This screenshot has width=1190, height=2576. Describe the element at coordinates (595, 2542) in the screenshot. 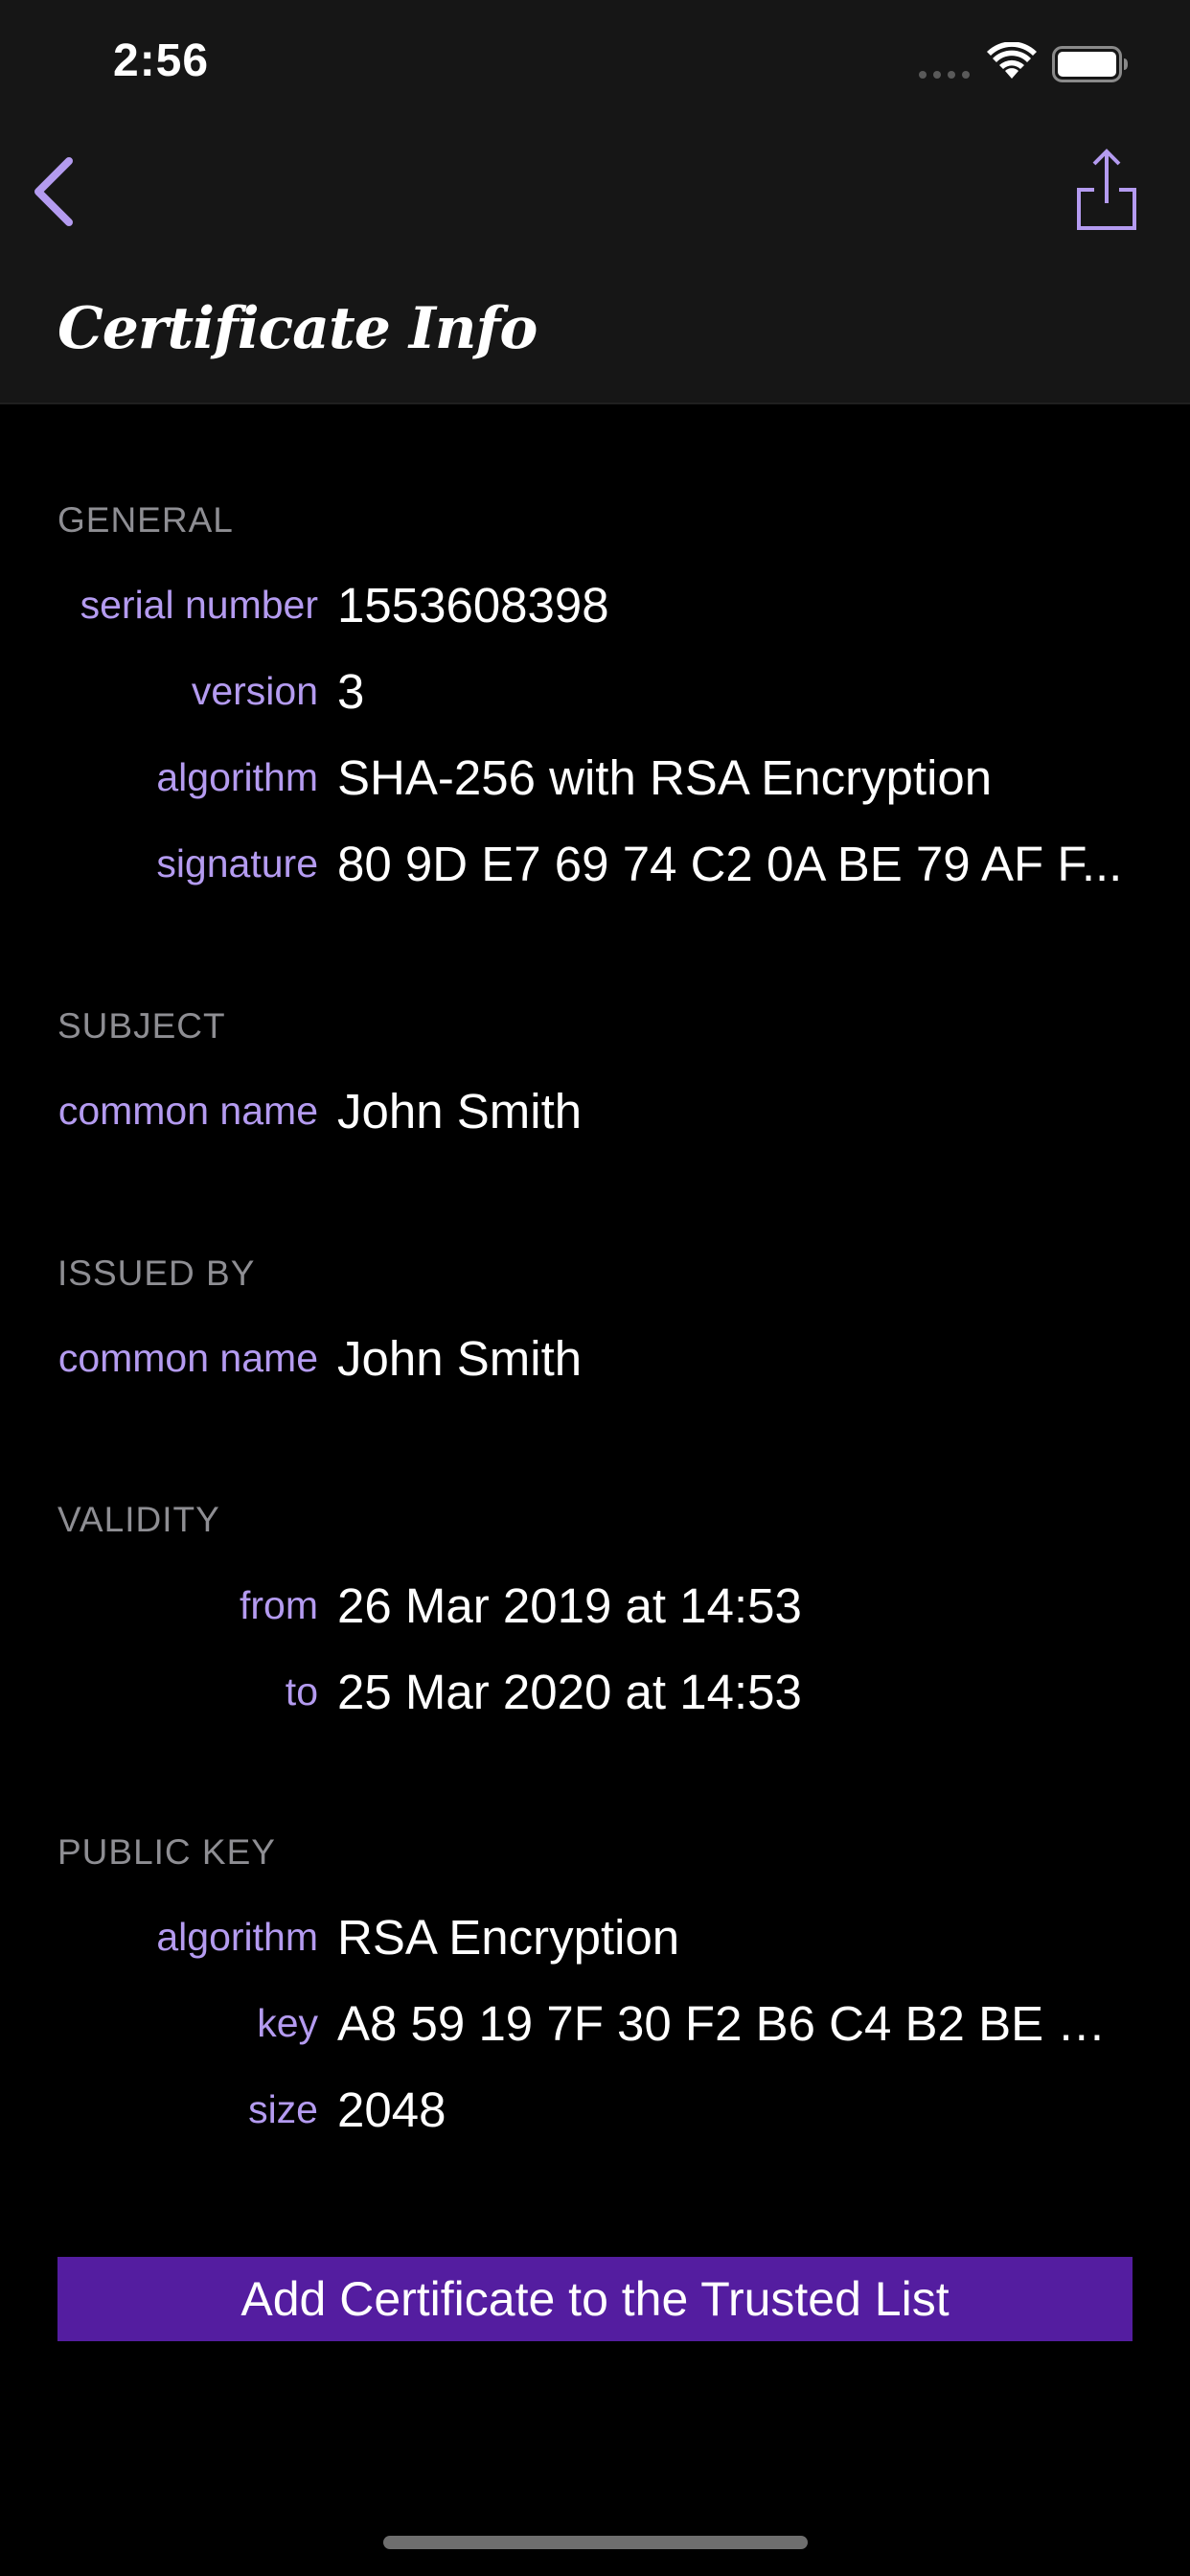

I see `home-indicator` at that location.